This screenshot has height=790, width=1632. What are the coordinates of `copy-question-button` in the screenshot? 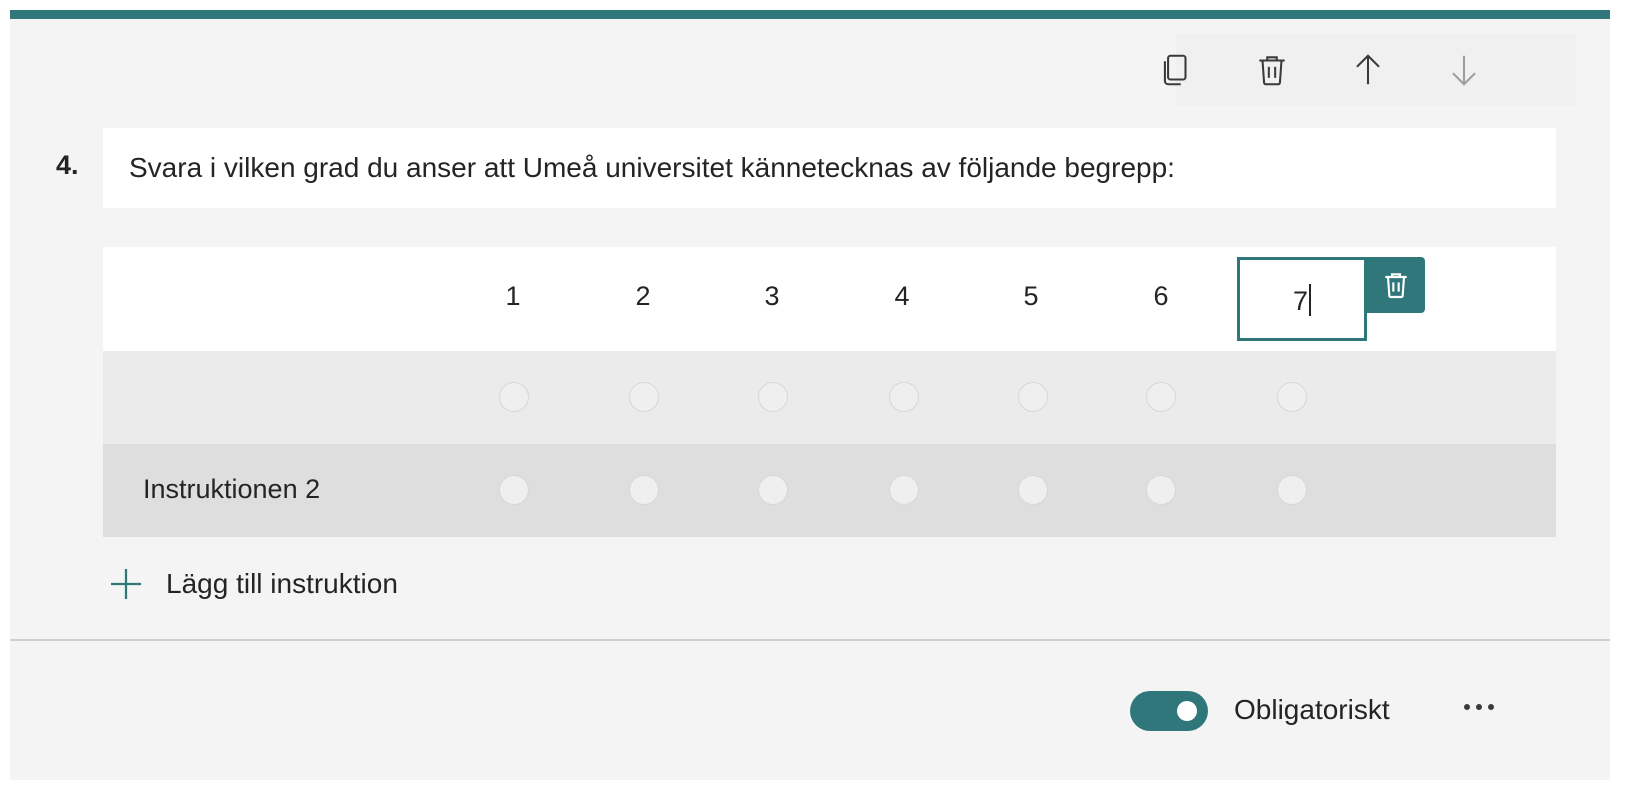 It's located at (1176, 70).